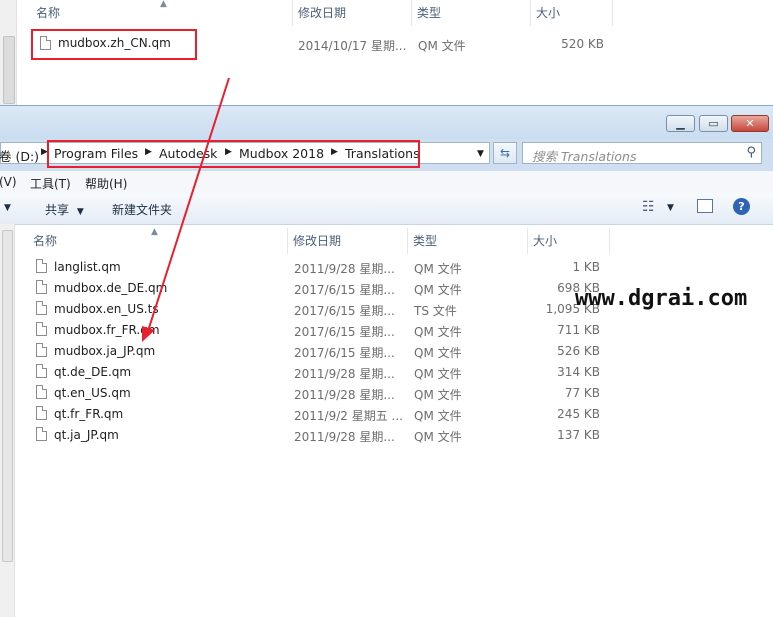 The image size is (773, 617). Describe the element at coordinates (148, 334) in the screenshot. I see `annotation-arrow-head` at that location.